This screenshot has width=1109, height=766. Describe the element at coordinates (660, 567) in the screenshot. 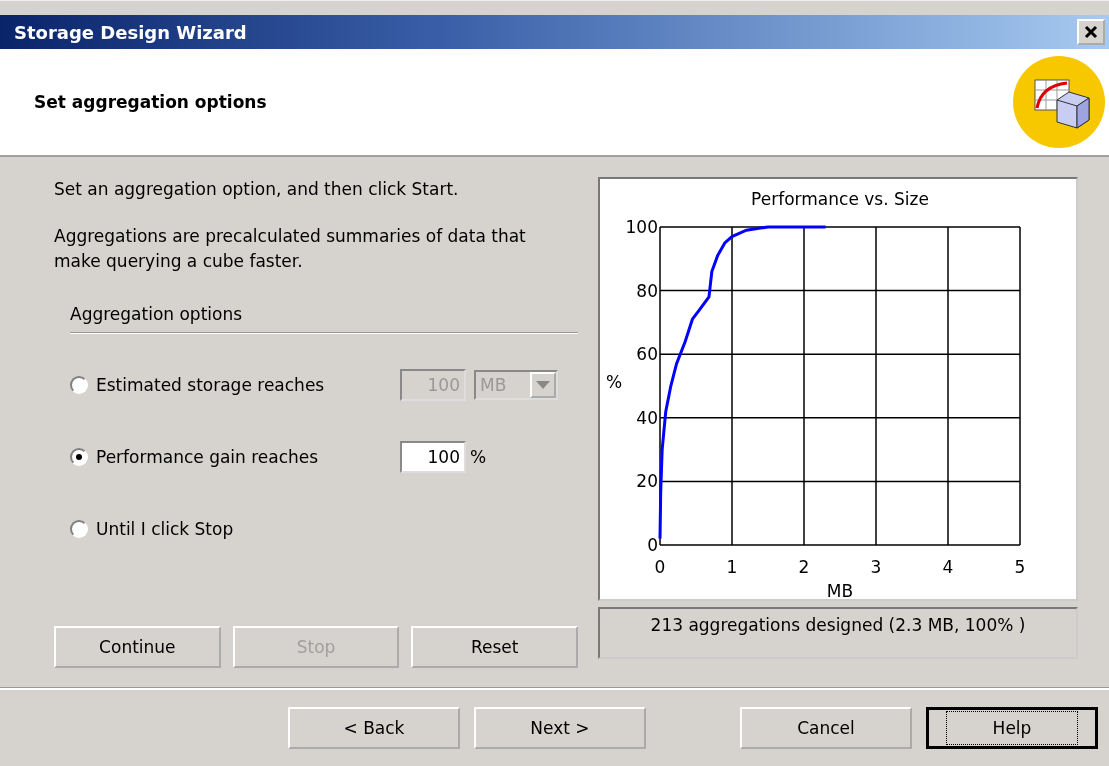

I see `x-tick-label: 0` at that location.